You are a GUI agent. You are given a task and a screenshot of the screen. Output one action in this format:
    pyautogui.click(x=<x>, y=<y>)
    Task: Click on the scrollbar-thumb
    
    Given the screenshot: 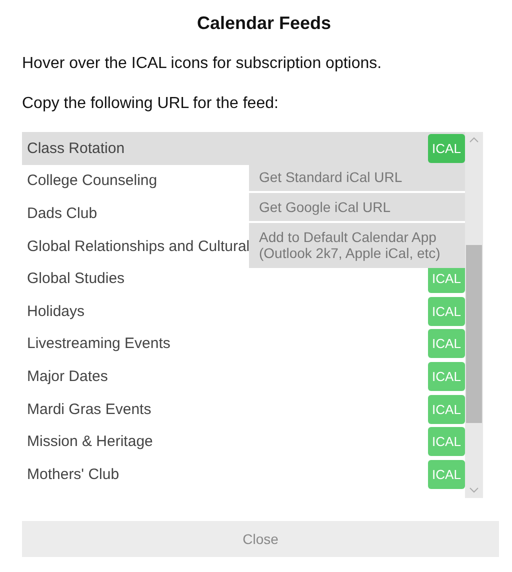 What is the action you would take?
    pyautogui.click(x=474, y=334)
    